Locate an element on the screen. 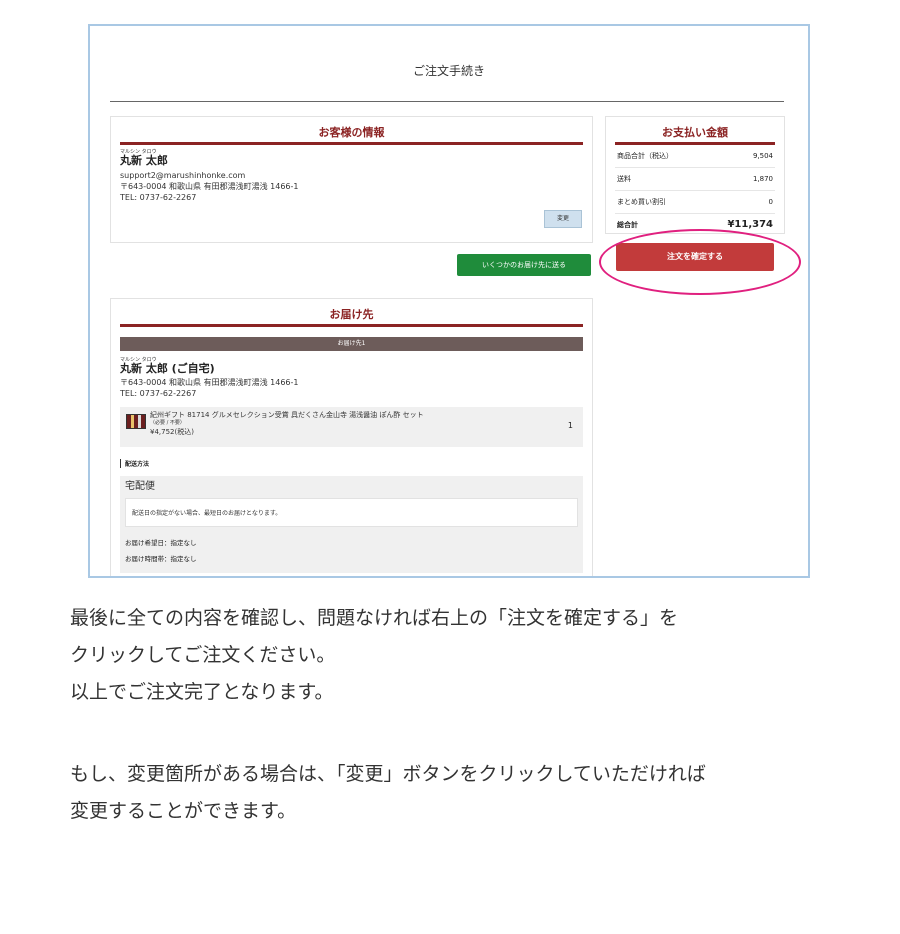 Image resolution: width=900 pixels, height=934 pixels. delivery-notice: 配送日の指定がない場合、最短日のお届けとなります。 is located at coordinates (351, 512).